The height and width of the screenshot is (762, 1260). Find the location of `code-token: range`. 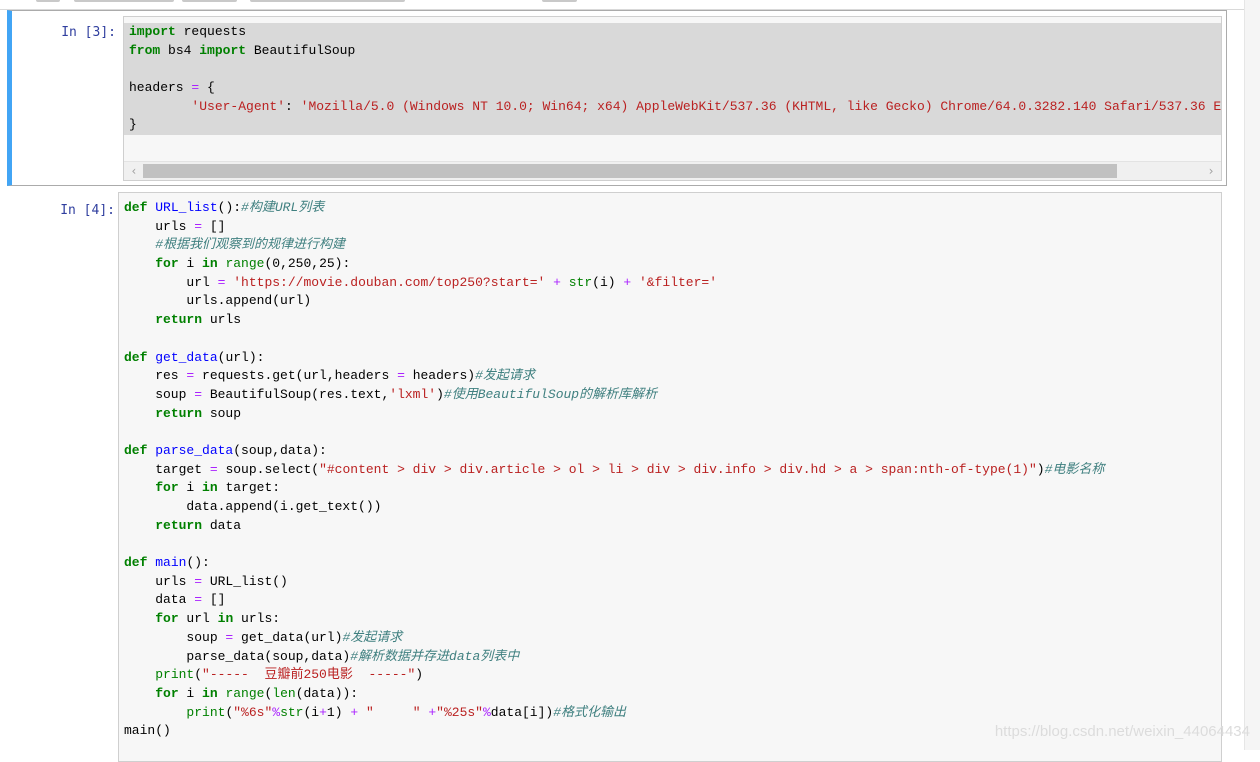

code-token: range is located at coordinates (245, 693).